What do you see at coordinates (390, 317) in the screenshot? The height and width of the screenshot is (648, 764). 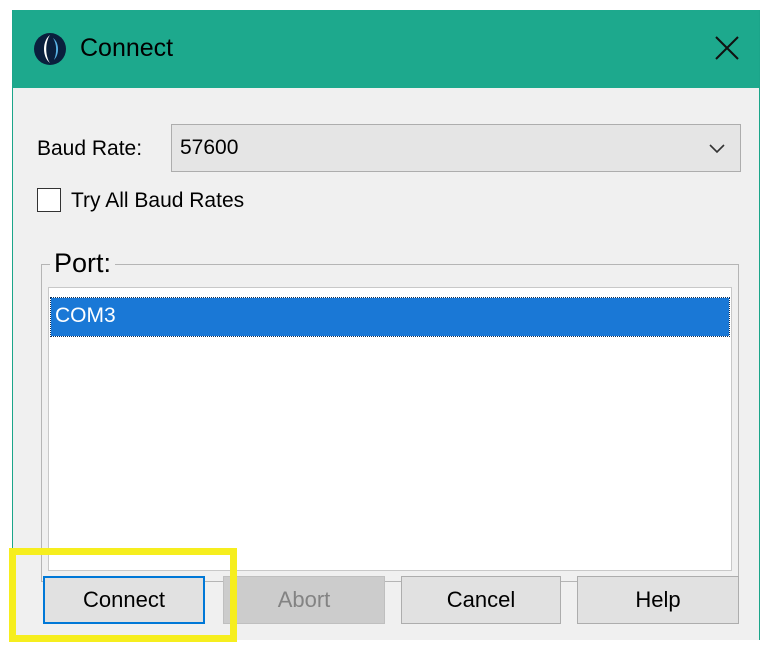 I see `port-list-item: COM3` at bounding box center [390, 317].